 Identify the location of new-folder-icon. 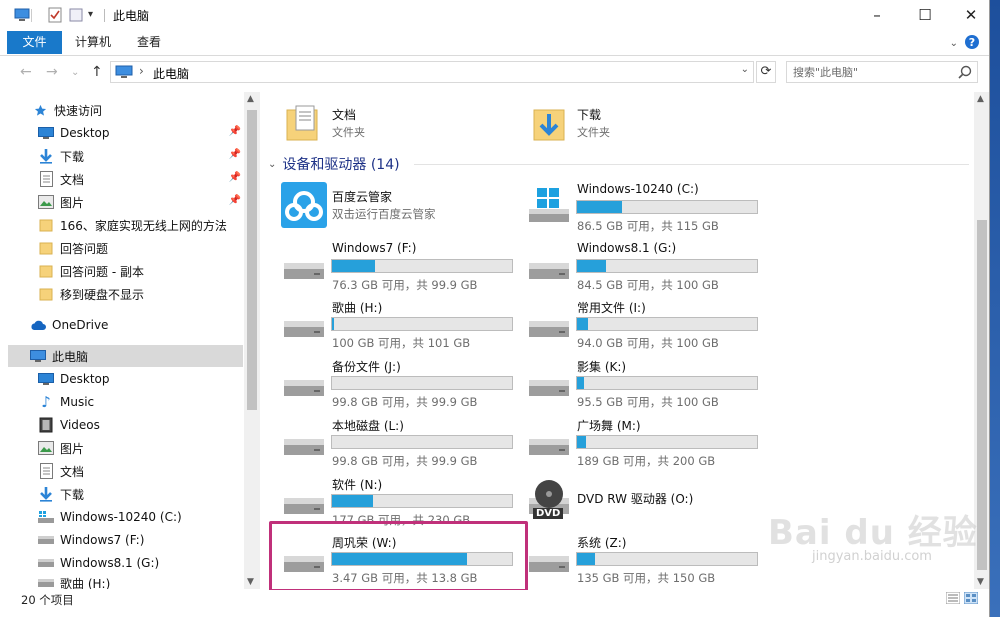
(76, 15).